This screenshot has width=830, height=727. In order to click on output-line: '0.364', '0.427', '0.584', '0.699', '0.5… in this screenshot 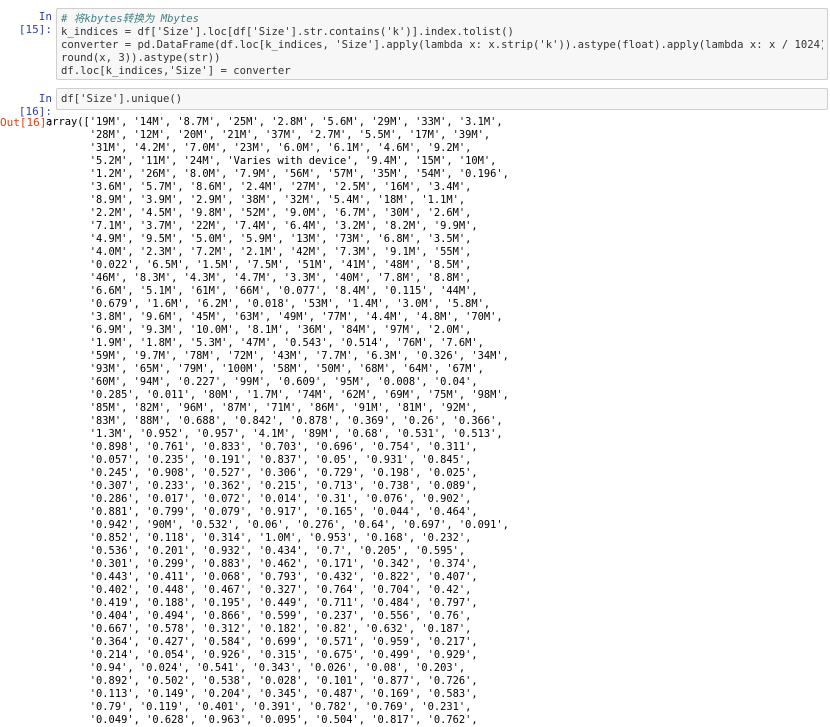, I will do `click(262, 642)`.